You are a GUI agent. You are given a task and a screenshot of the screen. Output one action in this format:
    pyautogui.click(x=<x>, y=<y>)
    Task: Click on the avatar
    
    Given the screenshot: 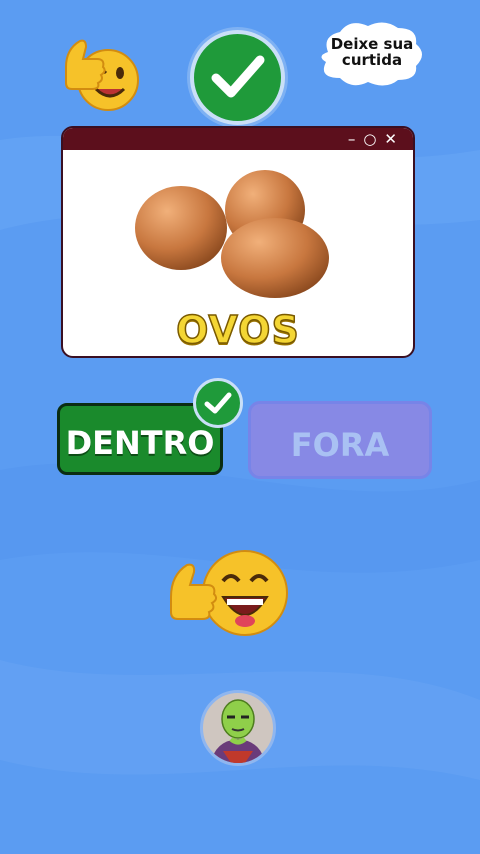 What is the action you would take?
    pyautogui.click(x=238, y=728)
    